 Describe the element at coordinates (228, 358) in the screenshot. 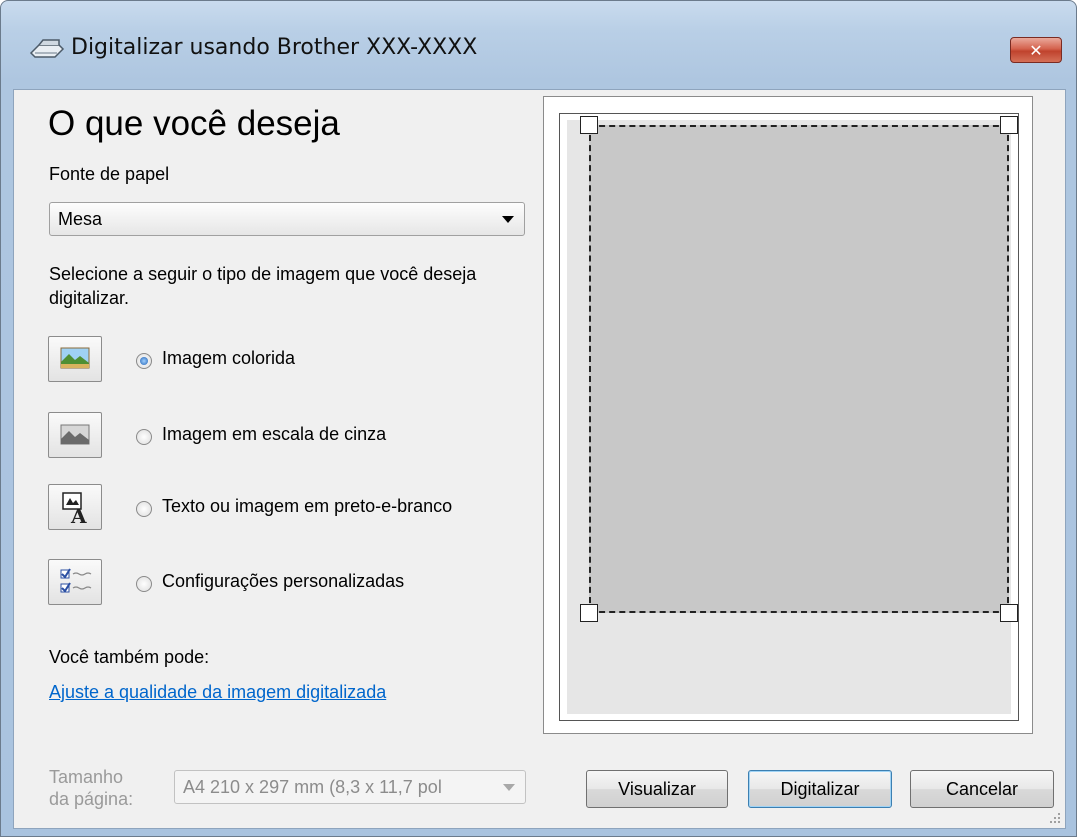

I see `color-image-label: Imagem colorida` at that location.